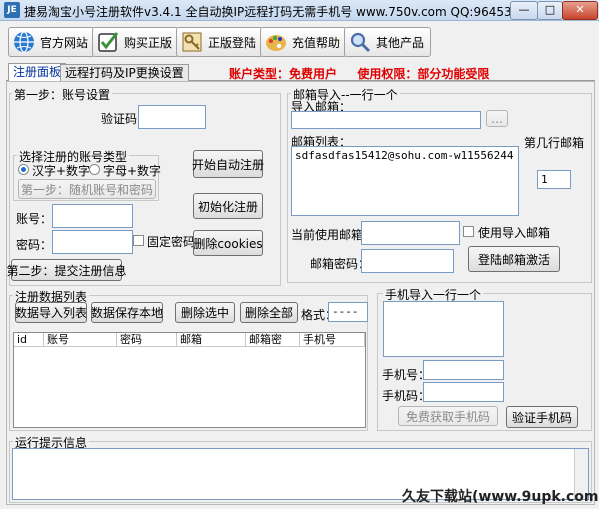 The height and width of the screenshot is (509, 599). Describe the element at coordinates (453, 74) in the screenshot. I see `permission-value: 部分功能受限` at that location.